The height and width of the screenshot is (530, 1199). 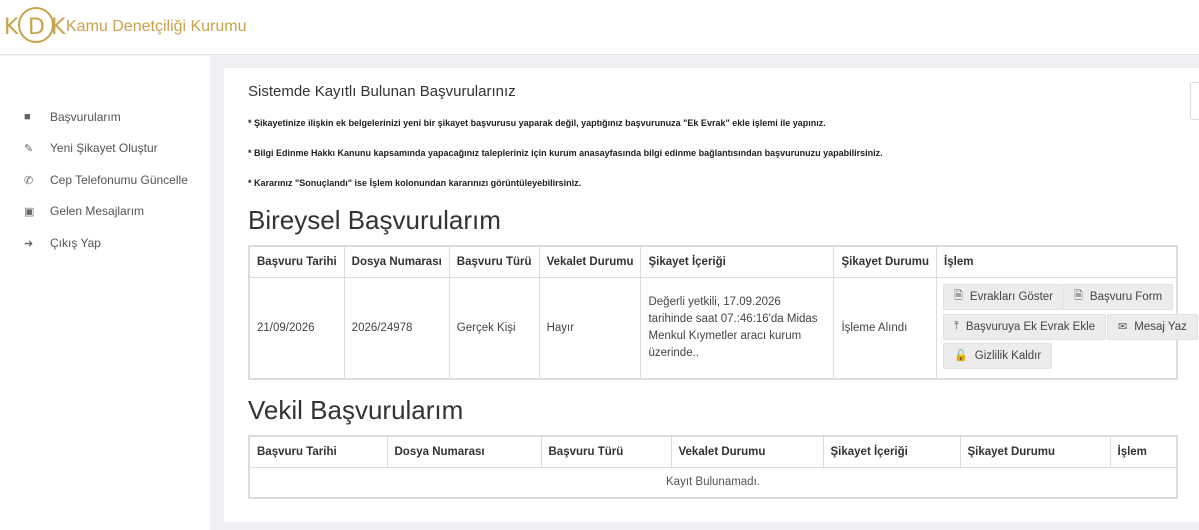 What do you see at coordinates (396, 327) in the screenshot?
I see `cell-file-number: 2026/24978` at bounding box center [396, 327].